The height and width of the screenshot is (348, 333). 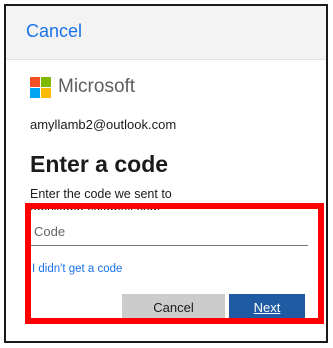 I want to click on top-bar: Cancel, so click(x=166, y=33).